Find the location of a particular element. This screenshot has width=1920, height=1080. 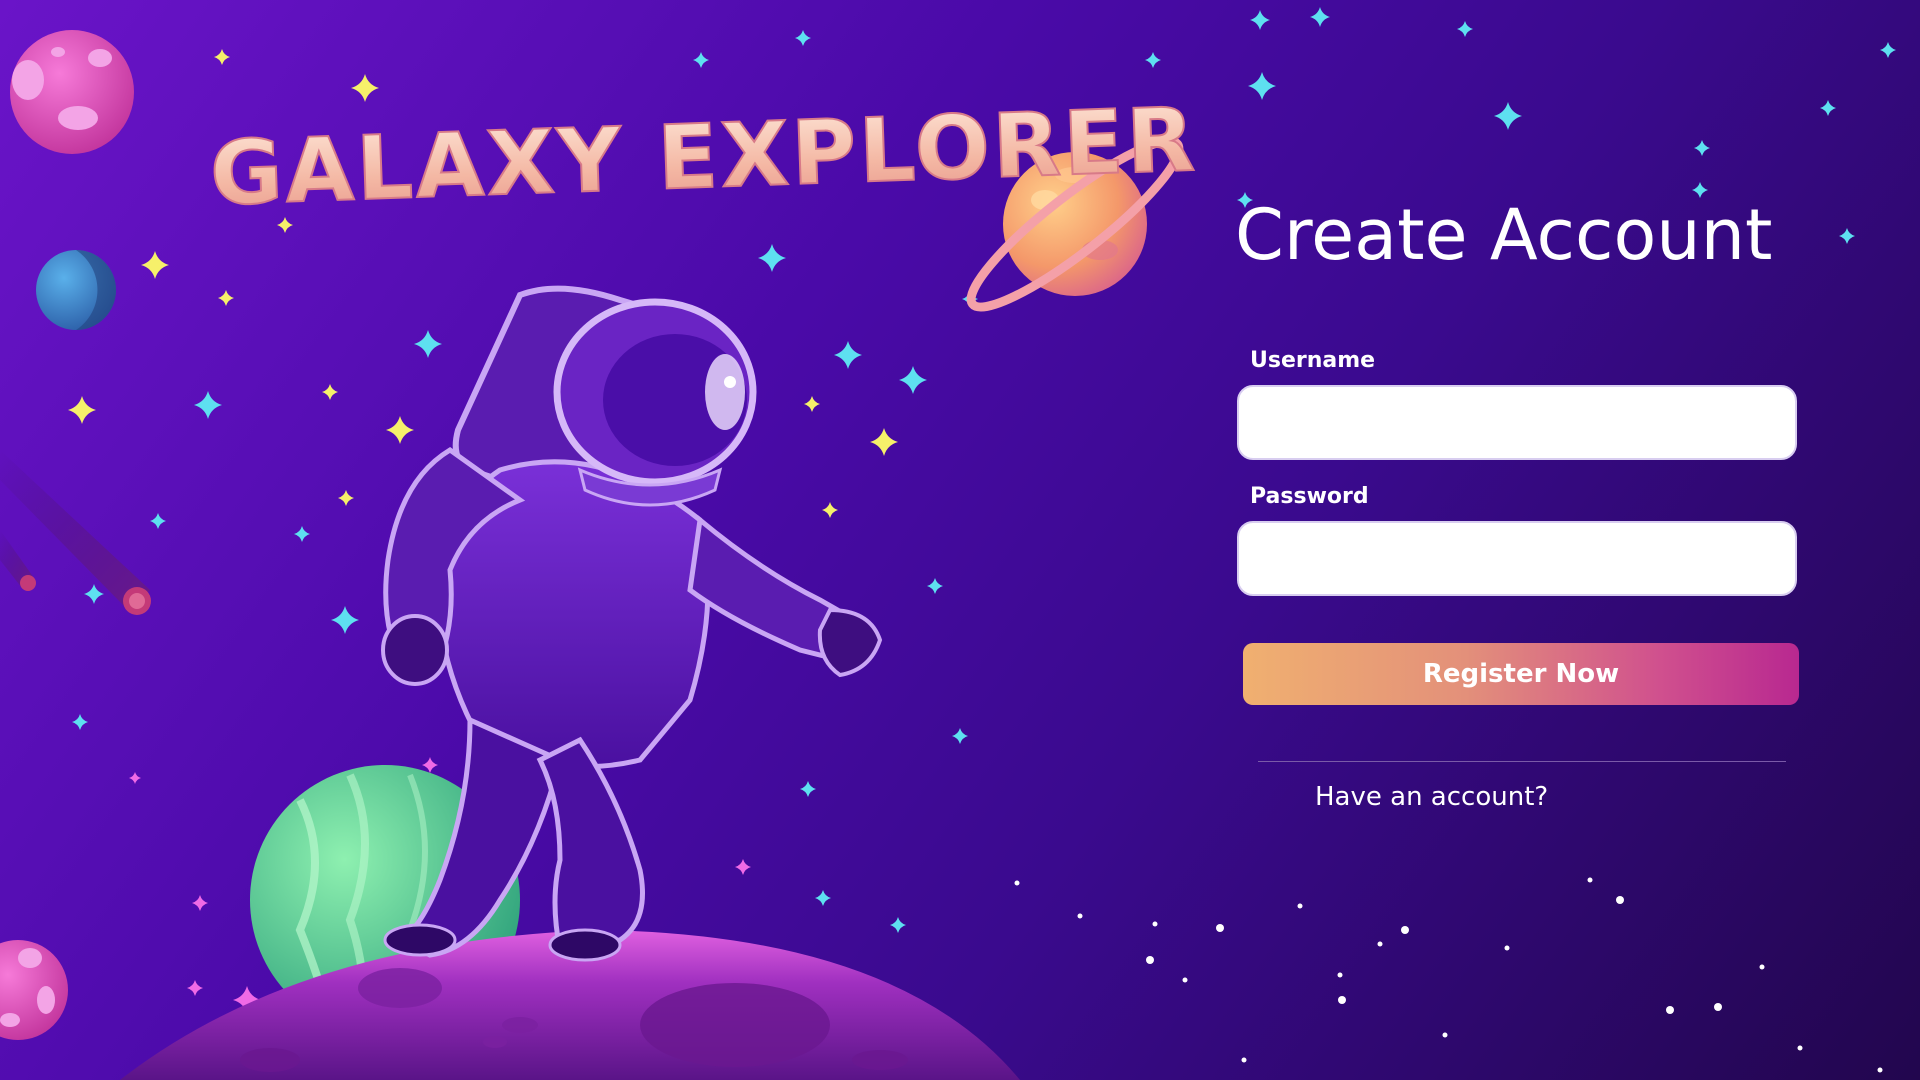

password-label: Password is located at coordinates (1309, 496).